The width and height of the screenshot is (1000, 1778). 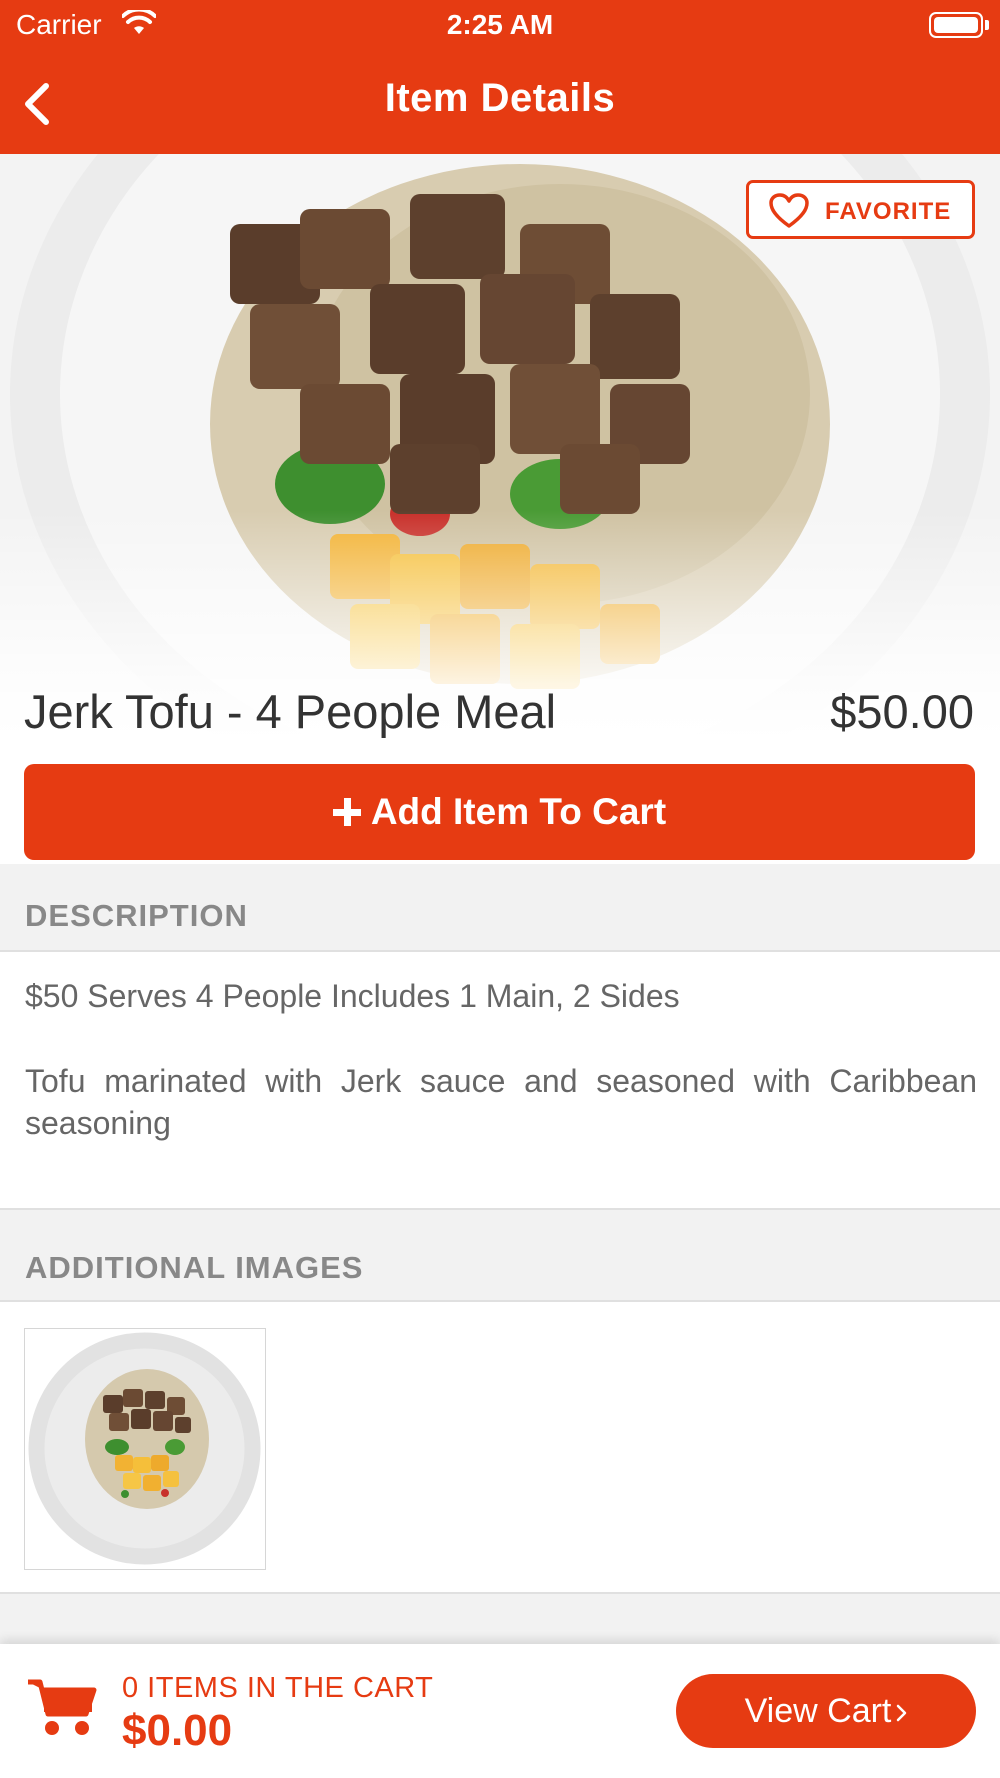 I want to click on favorite-button: FAVORITE, so click(x=860, y=209).